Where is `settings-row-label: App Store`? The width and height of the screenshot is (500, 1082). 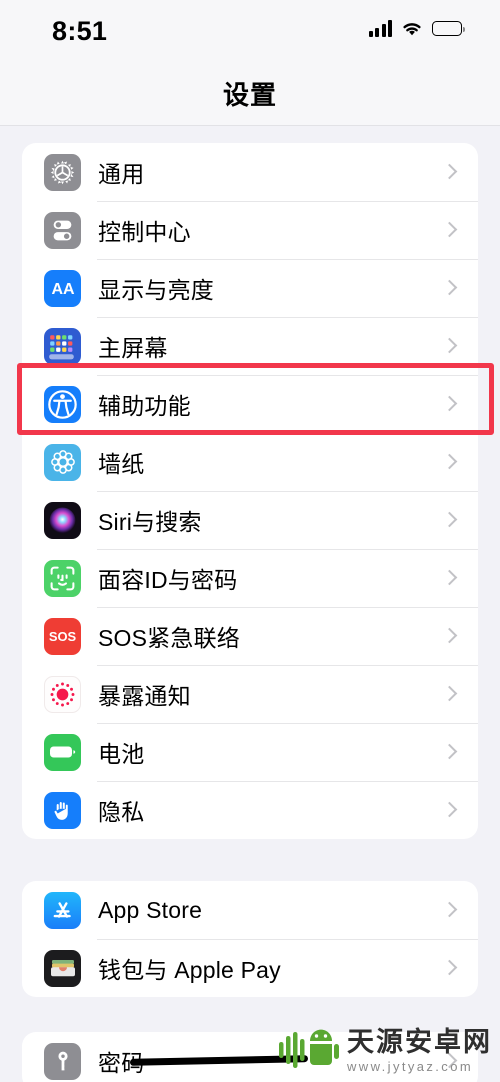 settings-row-label: App Store is located at coordinates (150, 909).